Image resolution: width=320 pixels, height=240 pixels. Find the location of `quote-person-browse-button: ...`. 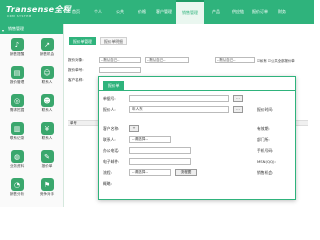

quote-person-browse-button: ... is located at coordinates (238, 109).